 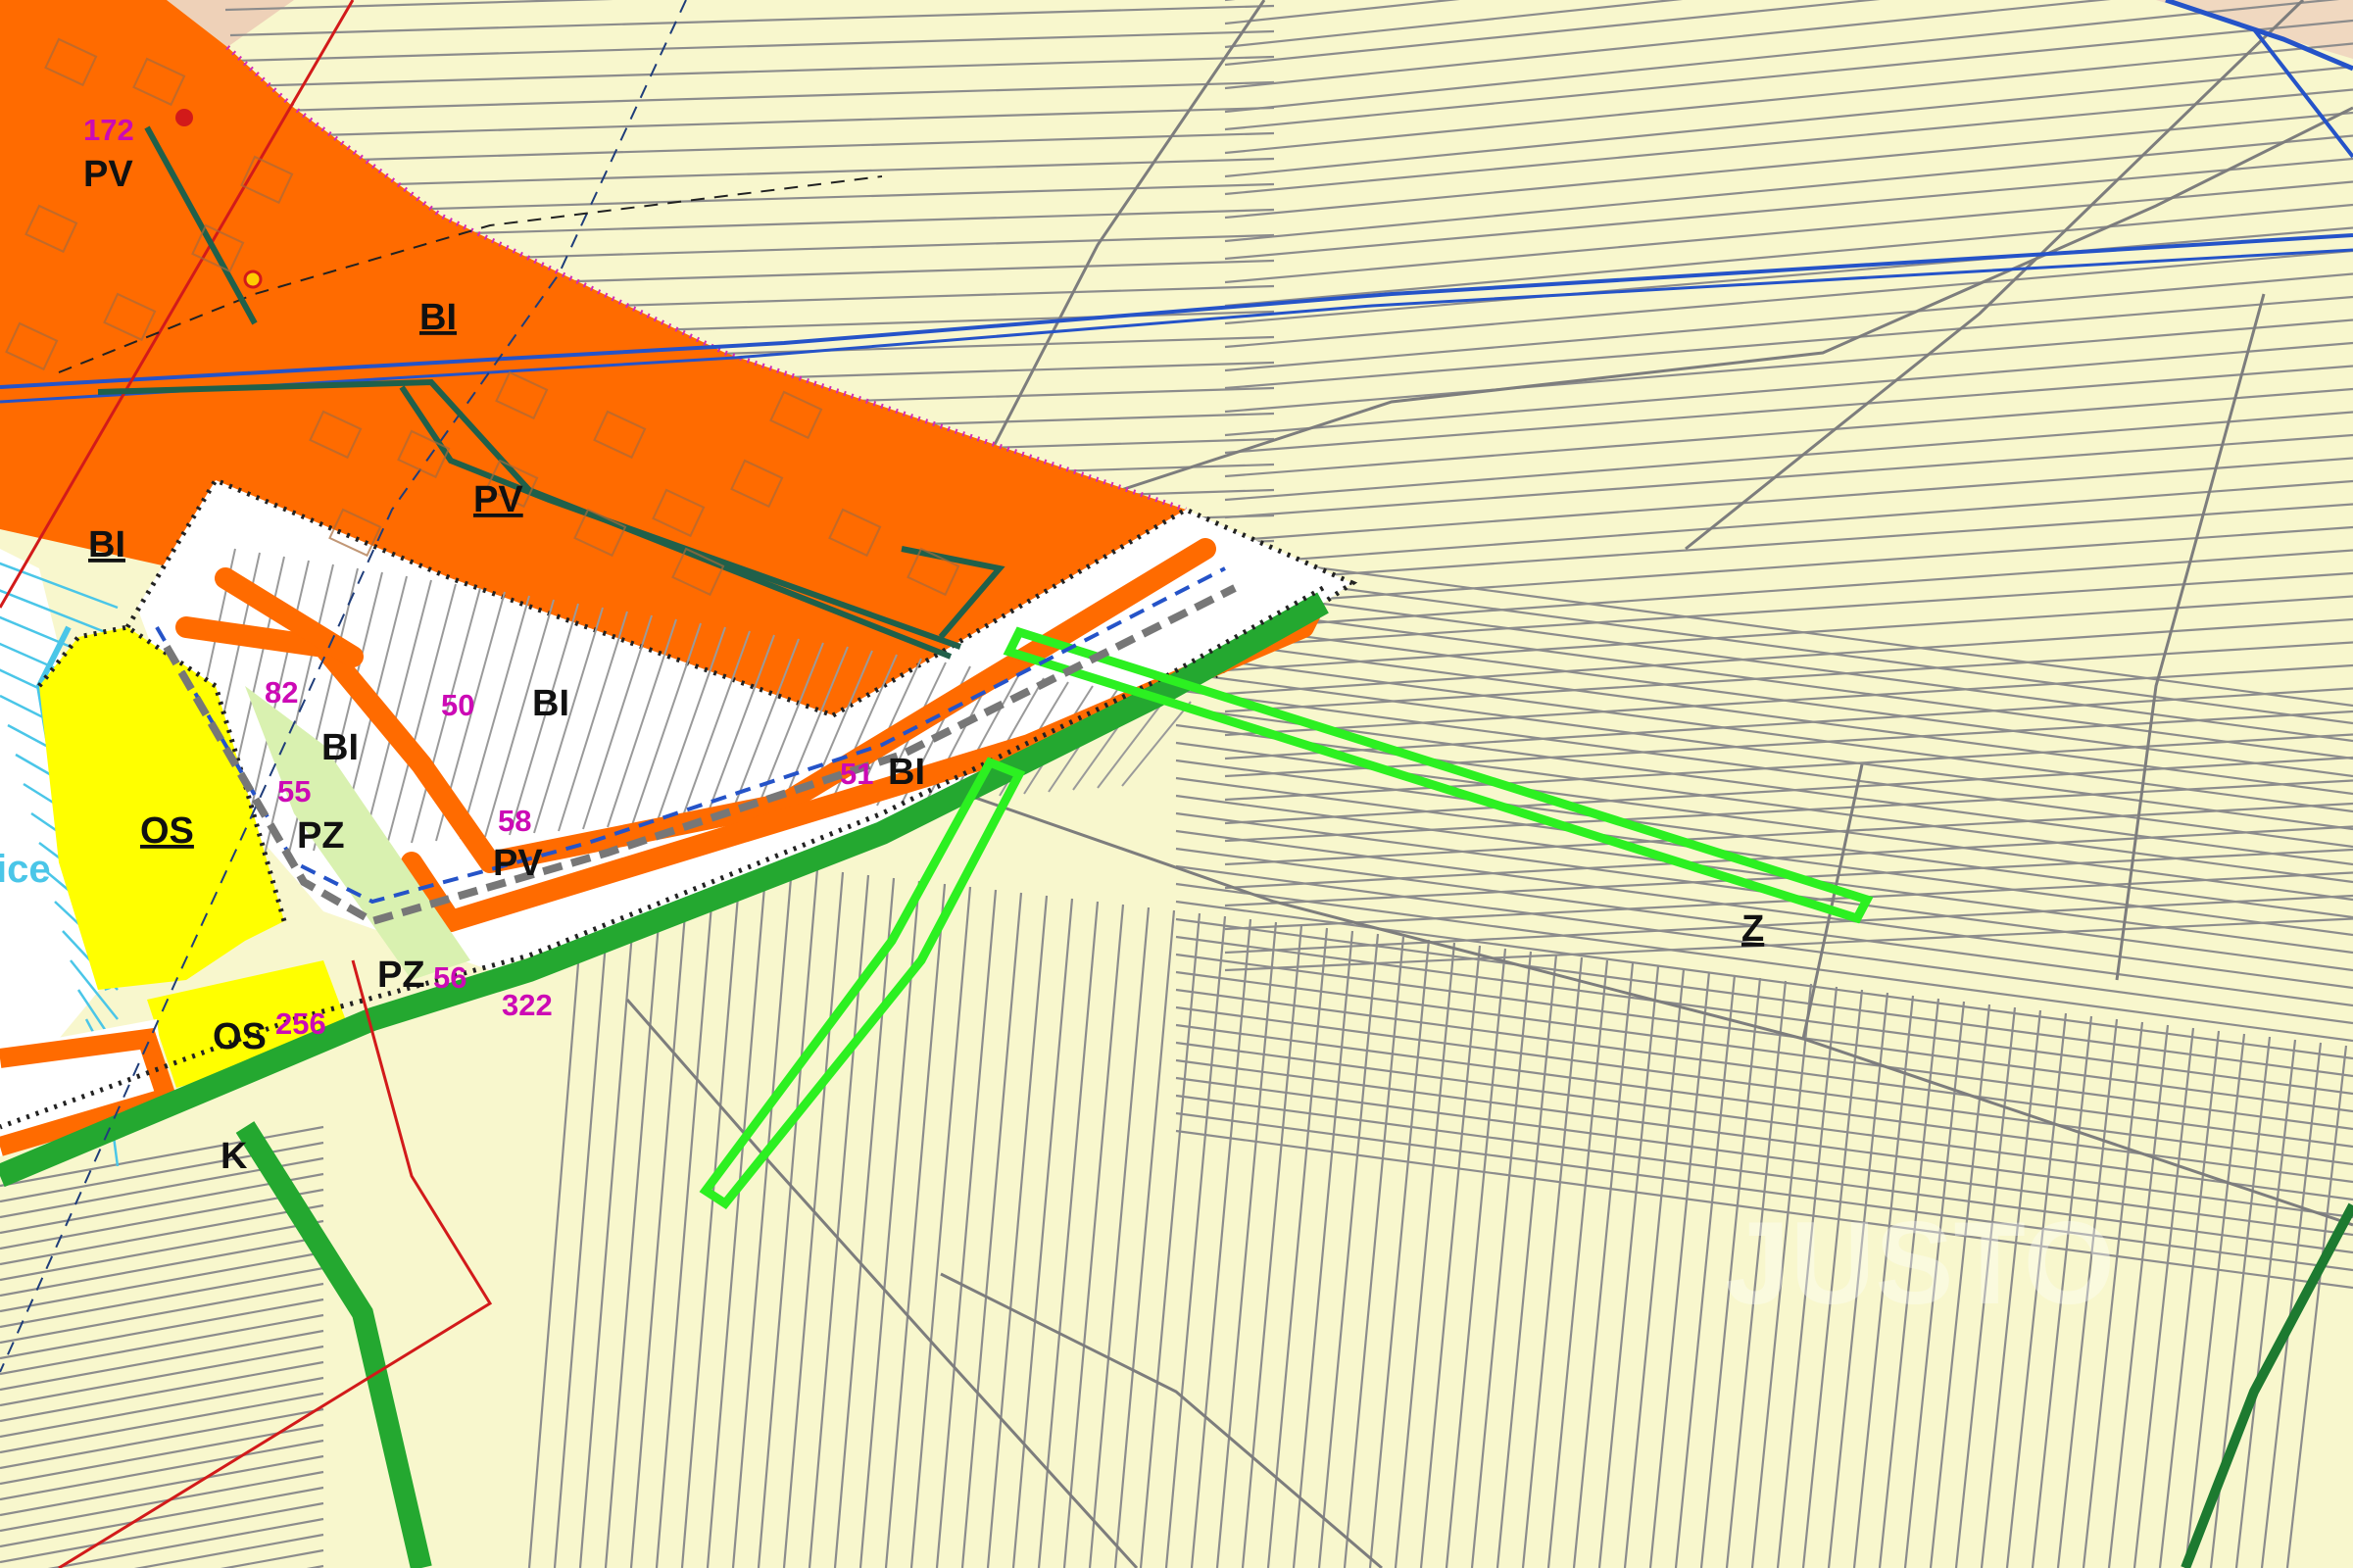 I want to click on area-number: 51, so click(x=857, y=774).